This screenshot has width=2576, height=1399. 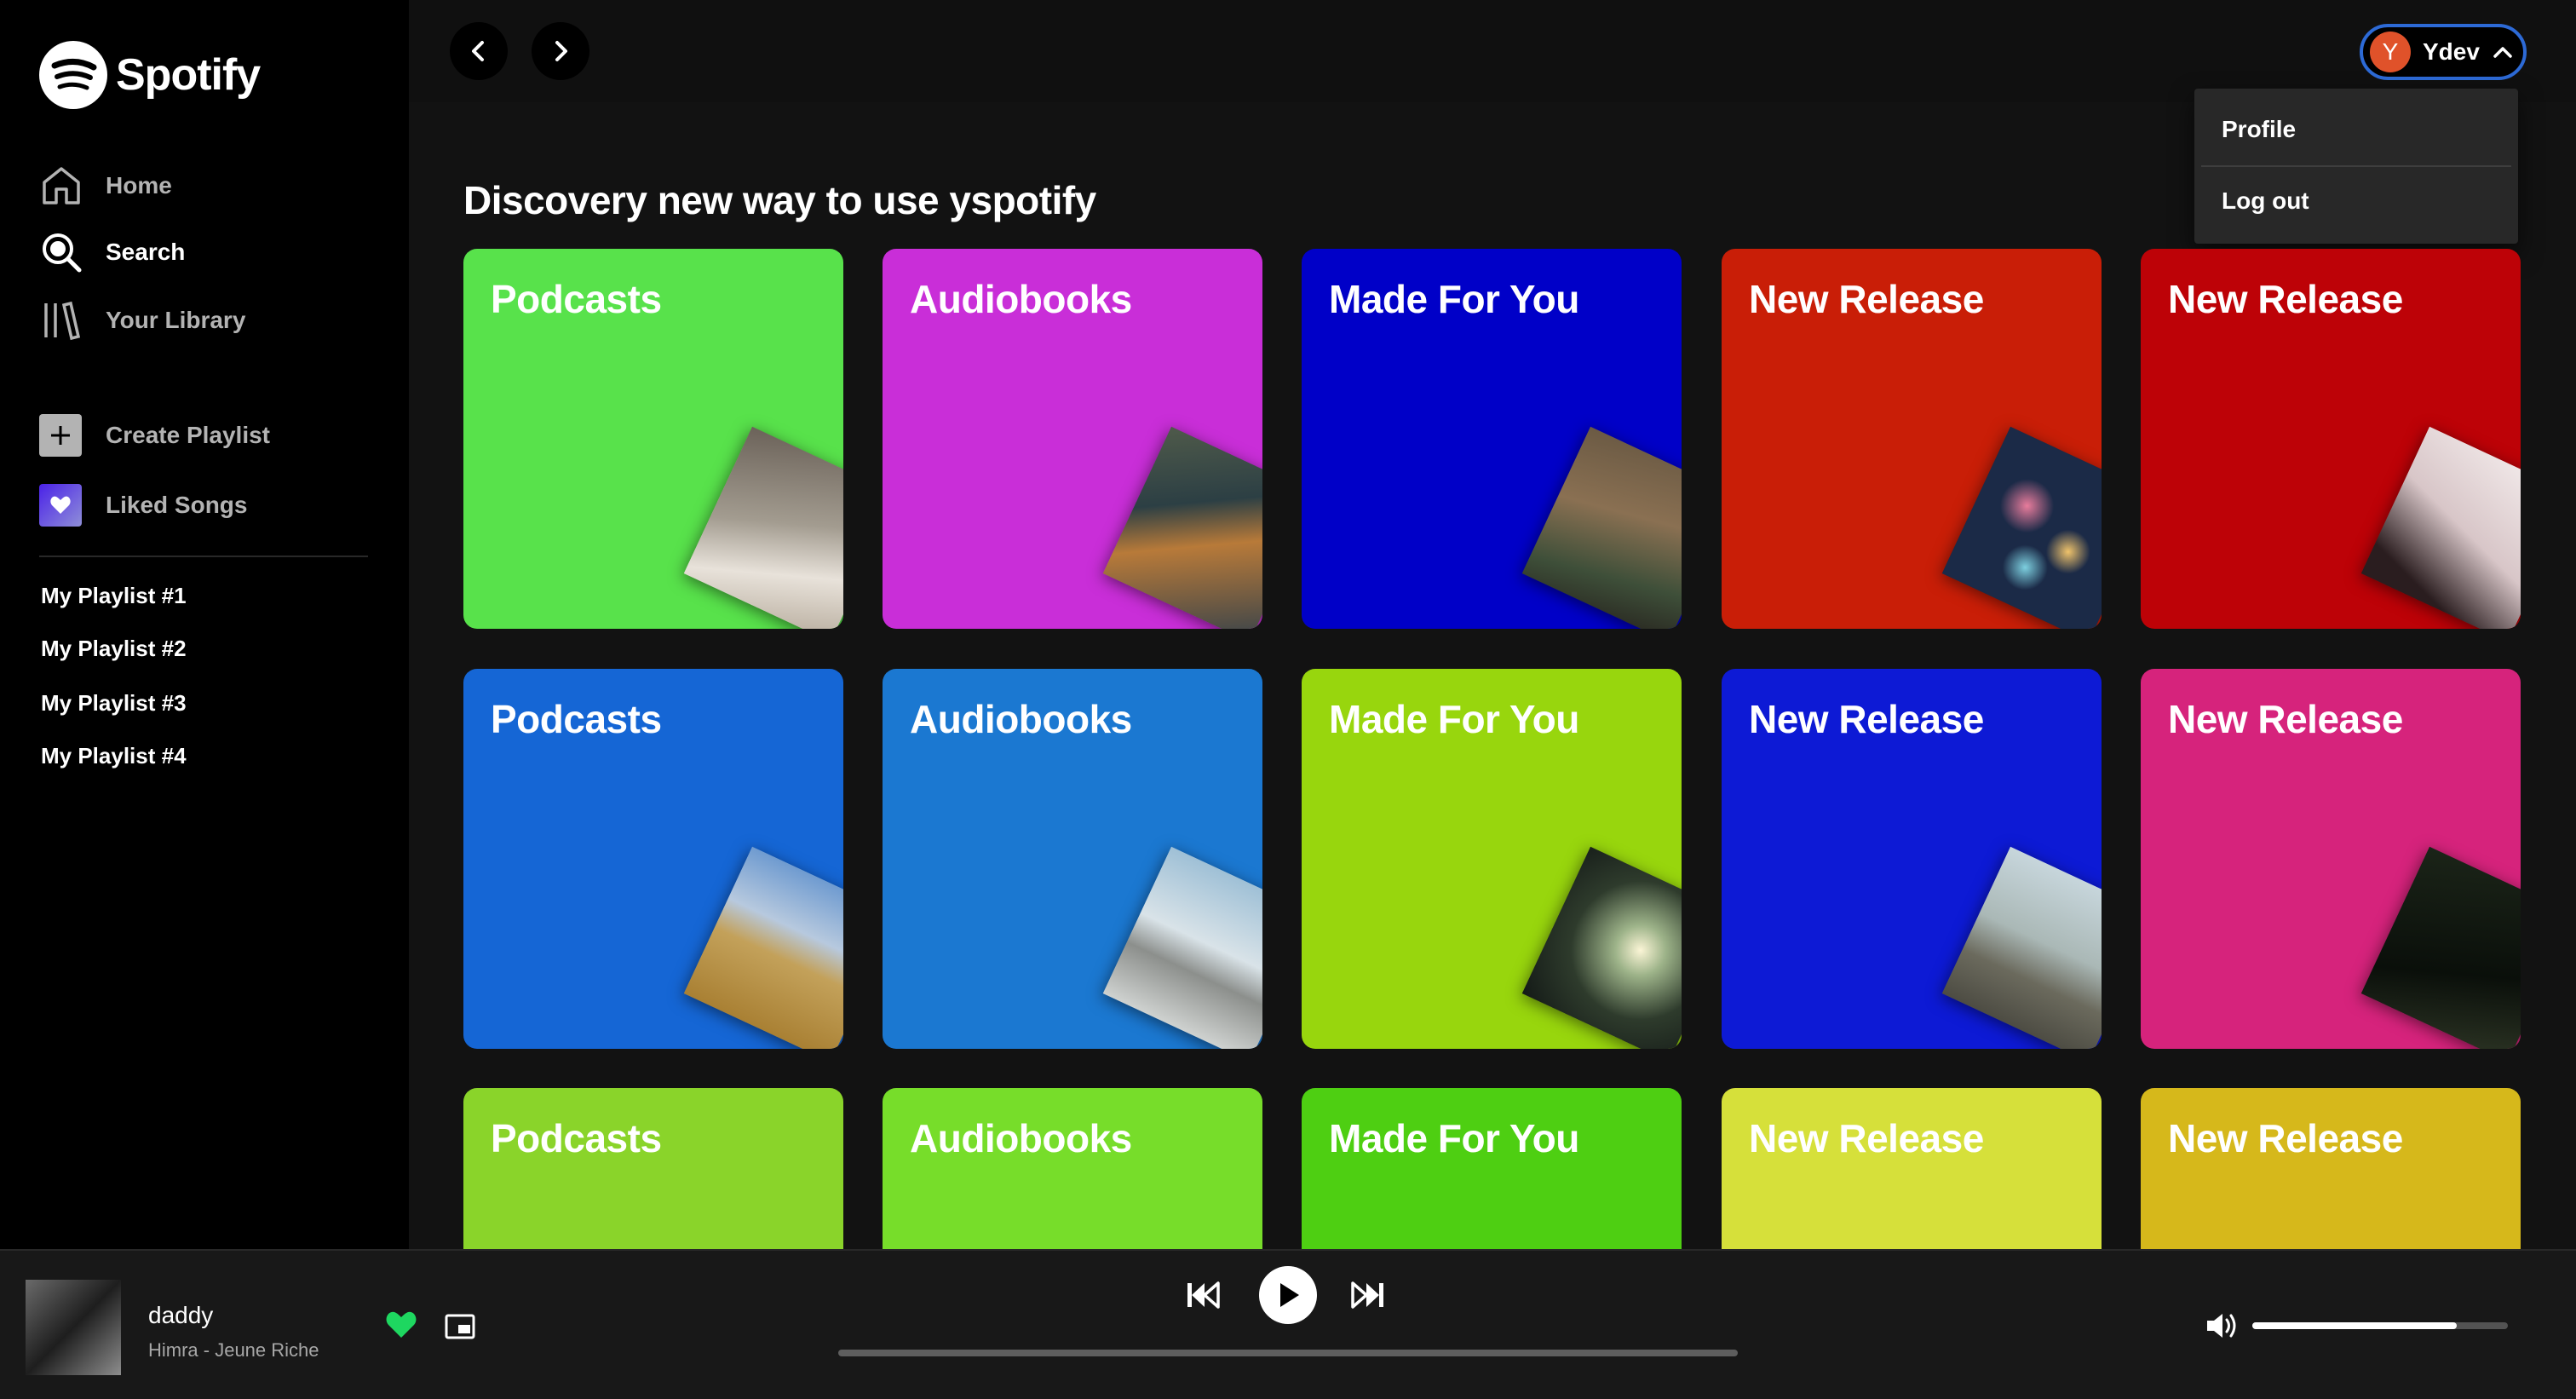 What do you see at coordinates (2355, 1325) in the screenshot?
I see `volume-fill` at bounding box center [2355, 1325].